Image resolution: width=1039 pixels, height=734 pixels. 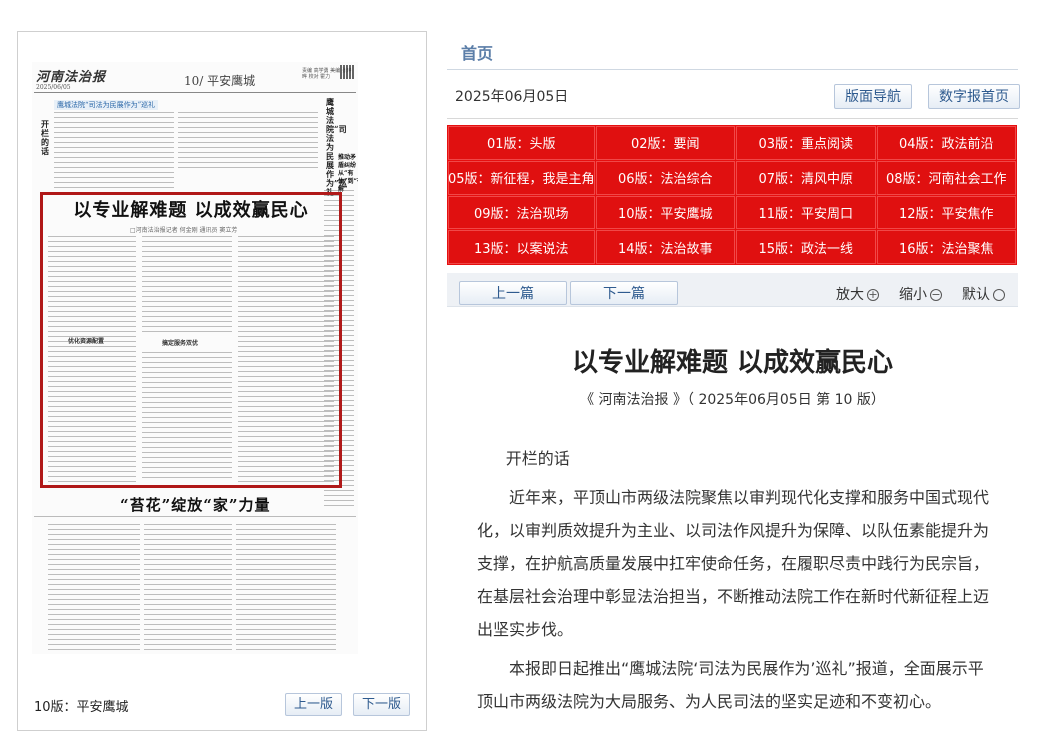 I want to click on edition-link-07: 07版：清风中原, so click(x=806, y=177).